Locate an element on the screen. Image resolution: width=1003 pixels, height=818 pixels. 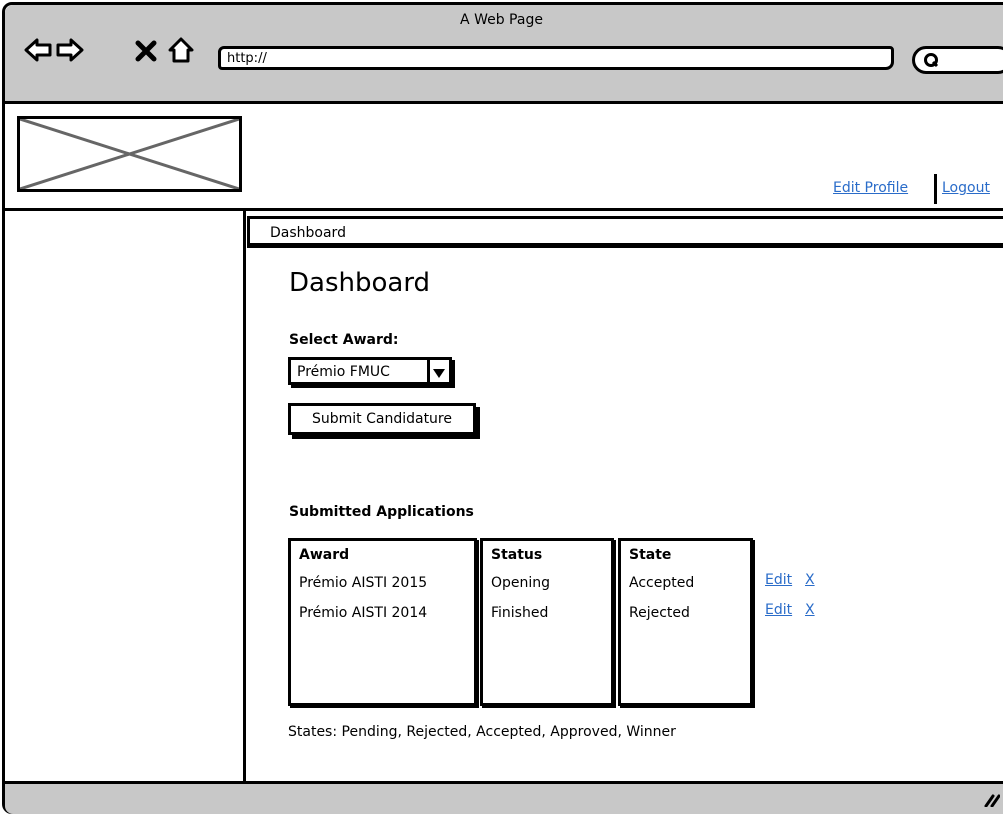
stop-icon is located at coordinates (146, 51).